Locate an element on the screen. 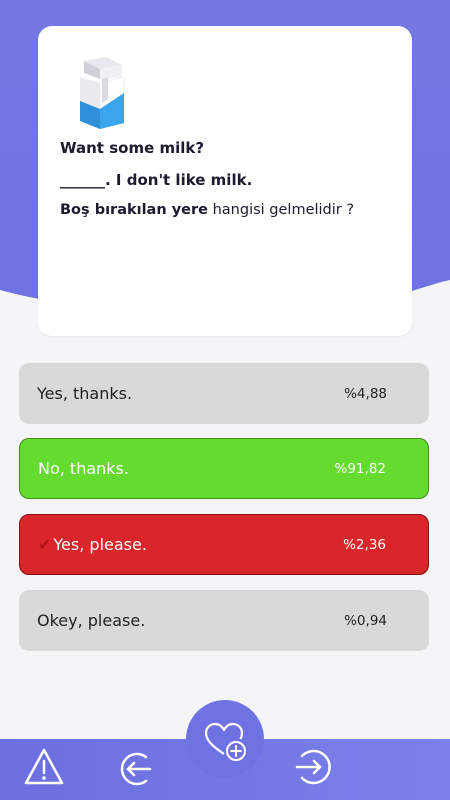 Image resolution: width=450 pixels, height=800 pixels. checkmark-icon: ✔ is located at coordinates (45, 544).